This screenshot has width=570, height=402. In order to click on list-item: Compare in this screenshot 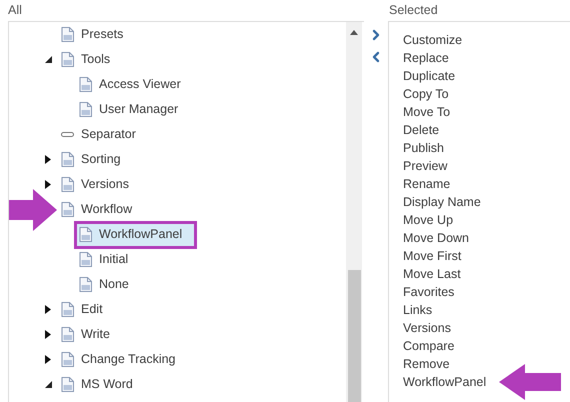, I will do `click(428, 346)`.